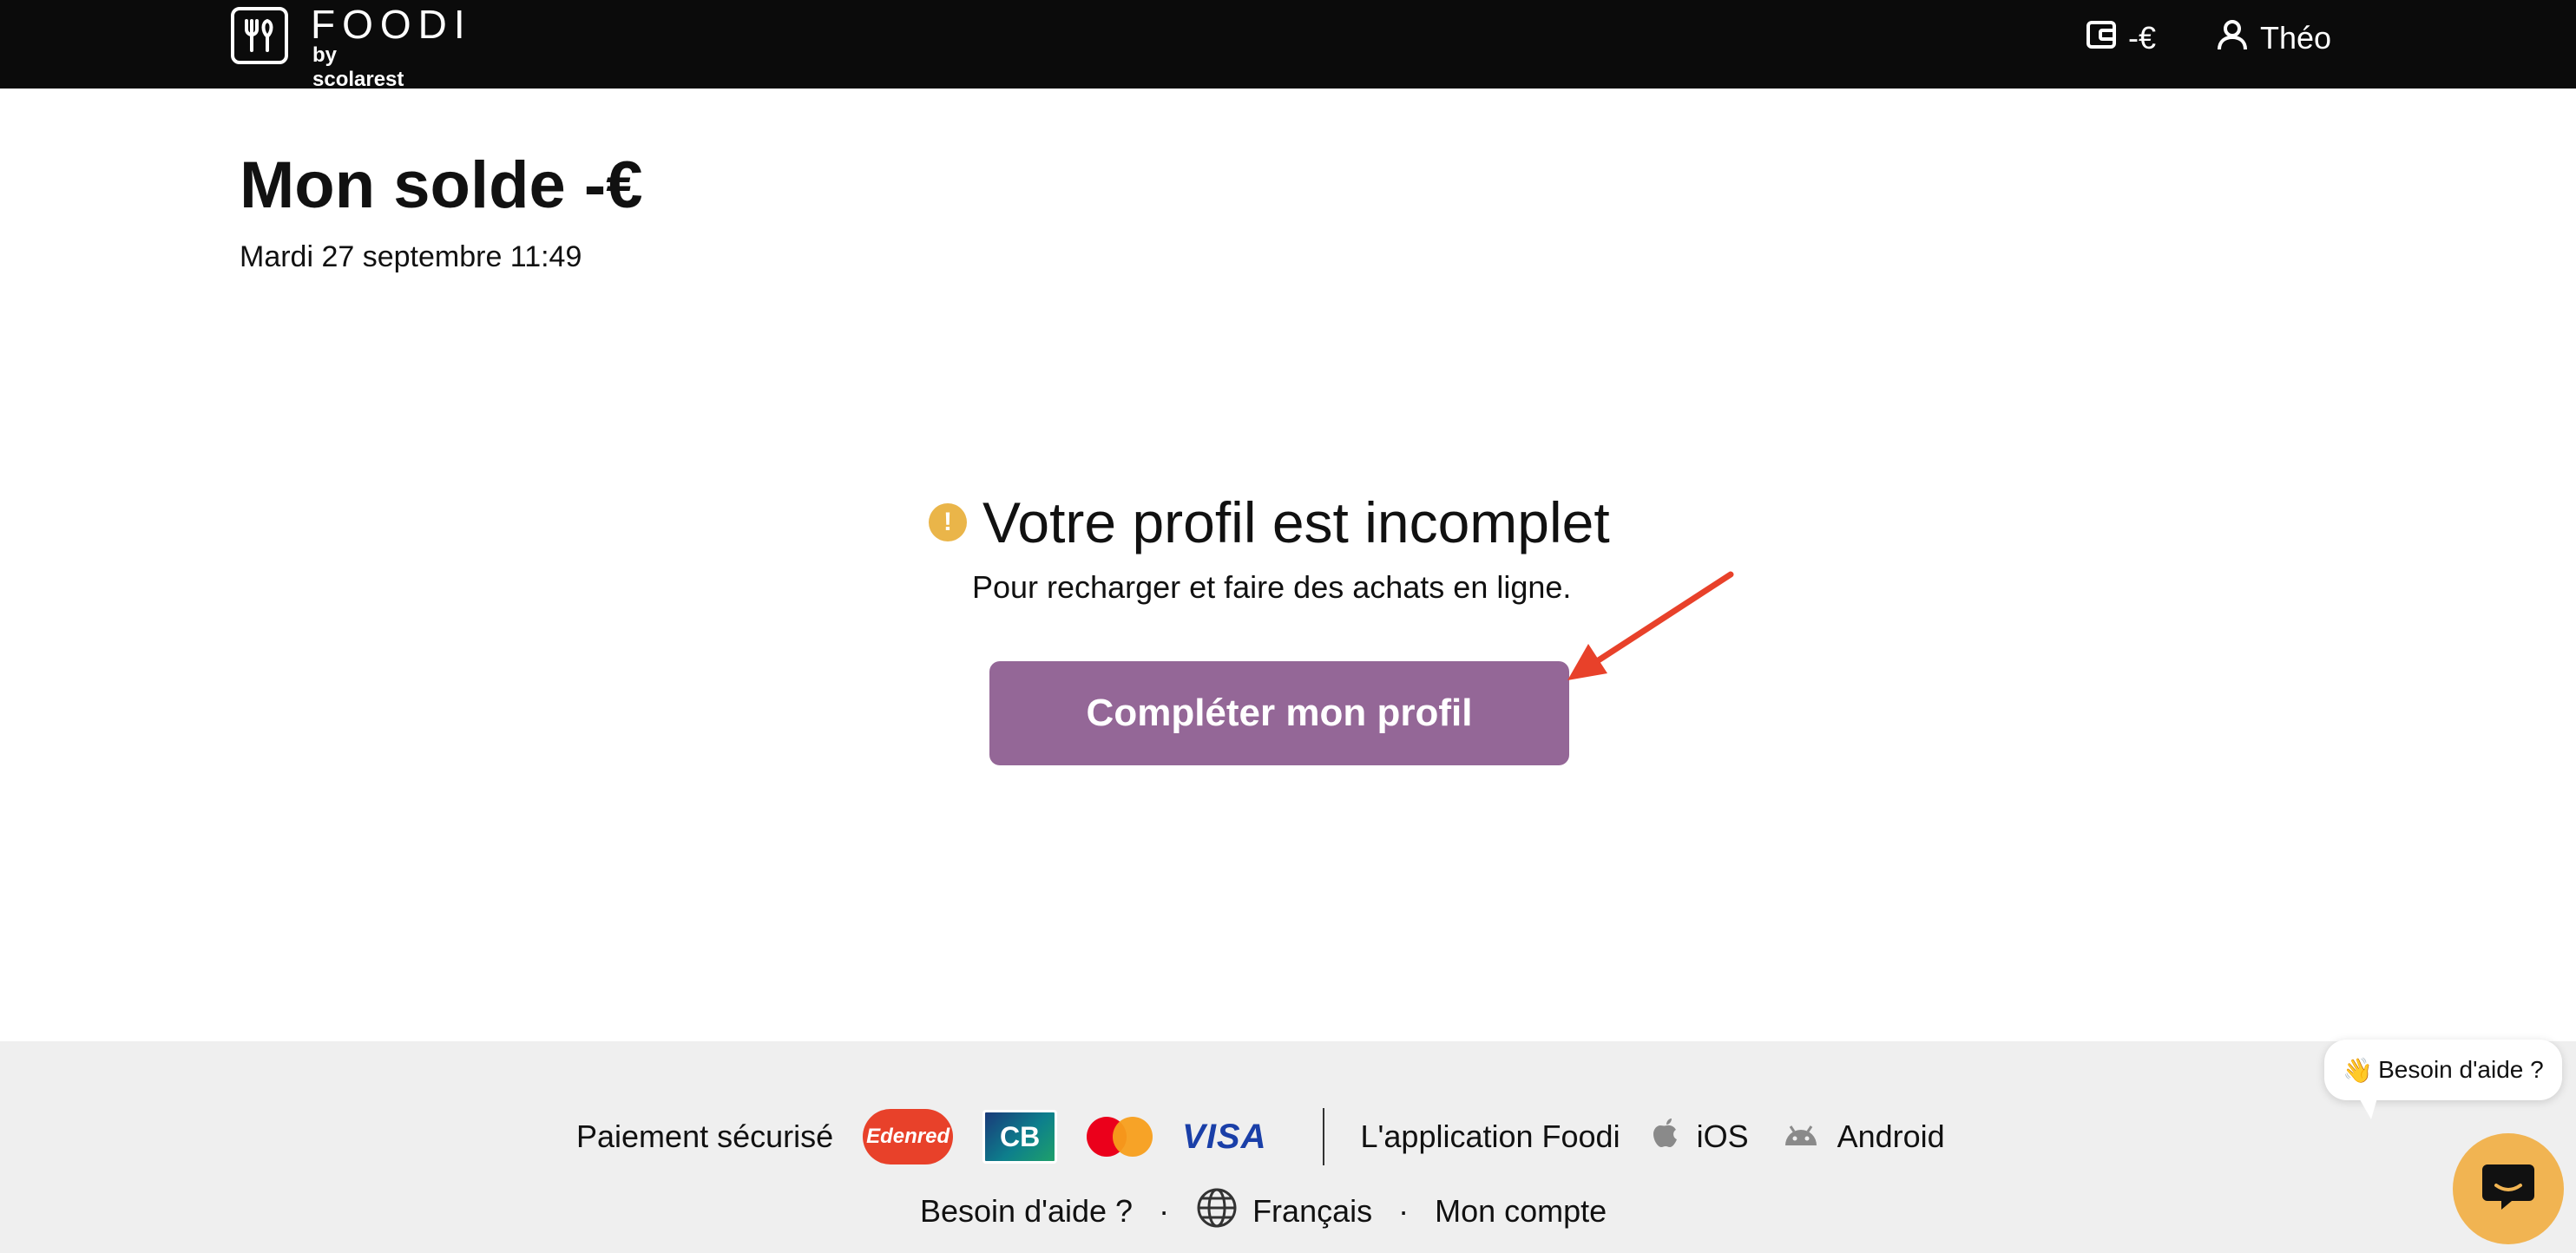 Image resolution: width=2576 pixels, height=1253 pixels. I want to click on chat-icon, so click(2508, 1189).